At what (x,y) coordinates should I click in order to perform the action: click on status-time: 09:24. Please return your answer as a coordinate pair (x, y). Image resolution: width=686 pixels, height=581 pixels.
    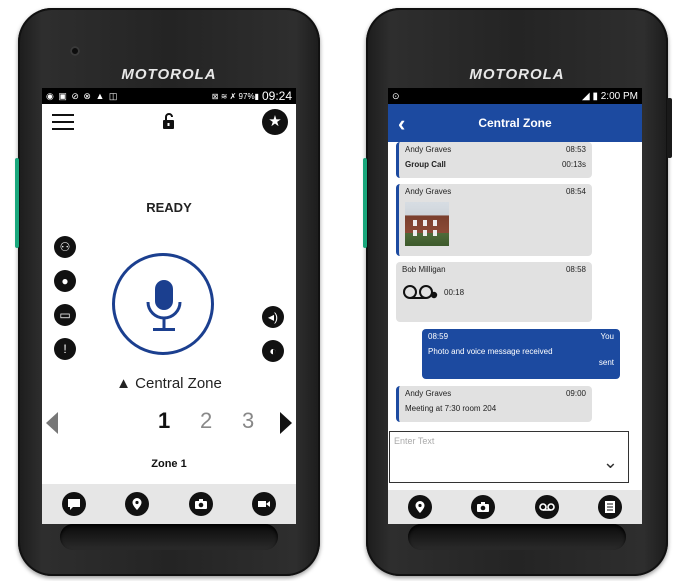
    Looking at the image, I should click on (276, 96).